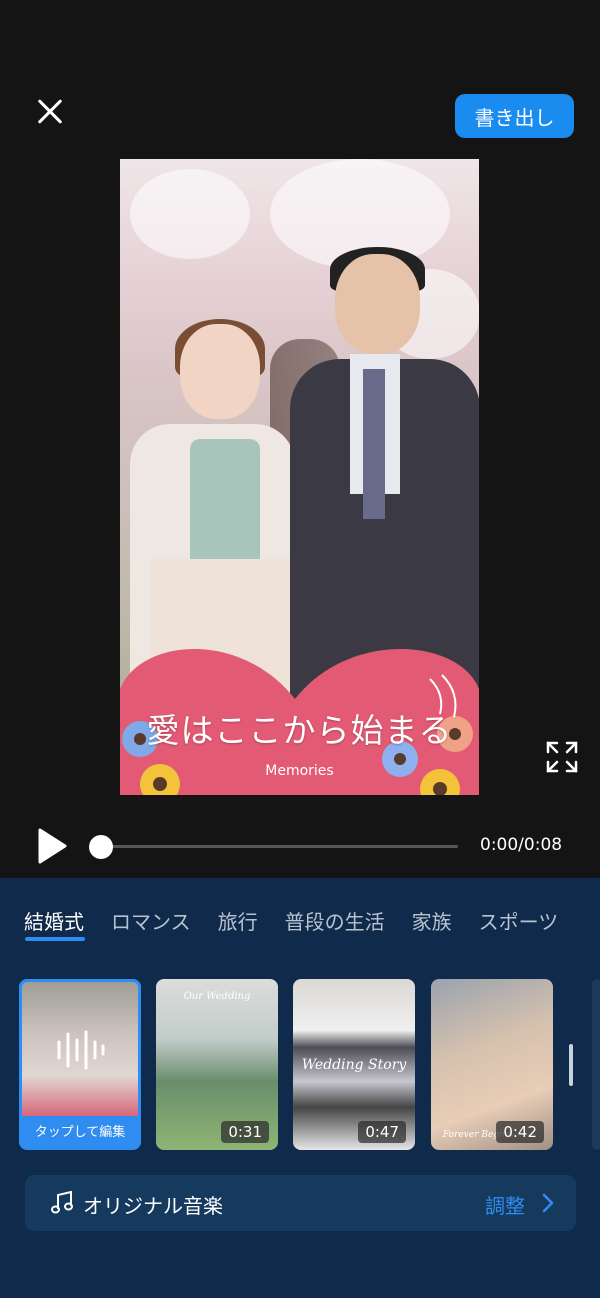 This screenshot has height=1298, width=600. Describe the element at coordinates (382, 1132) in the screenshot. I see `template-duration: 0:47` at that location.